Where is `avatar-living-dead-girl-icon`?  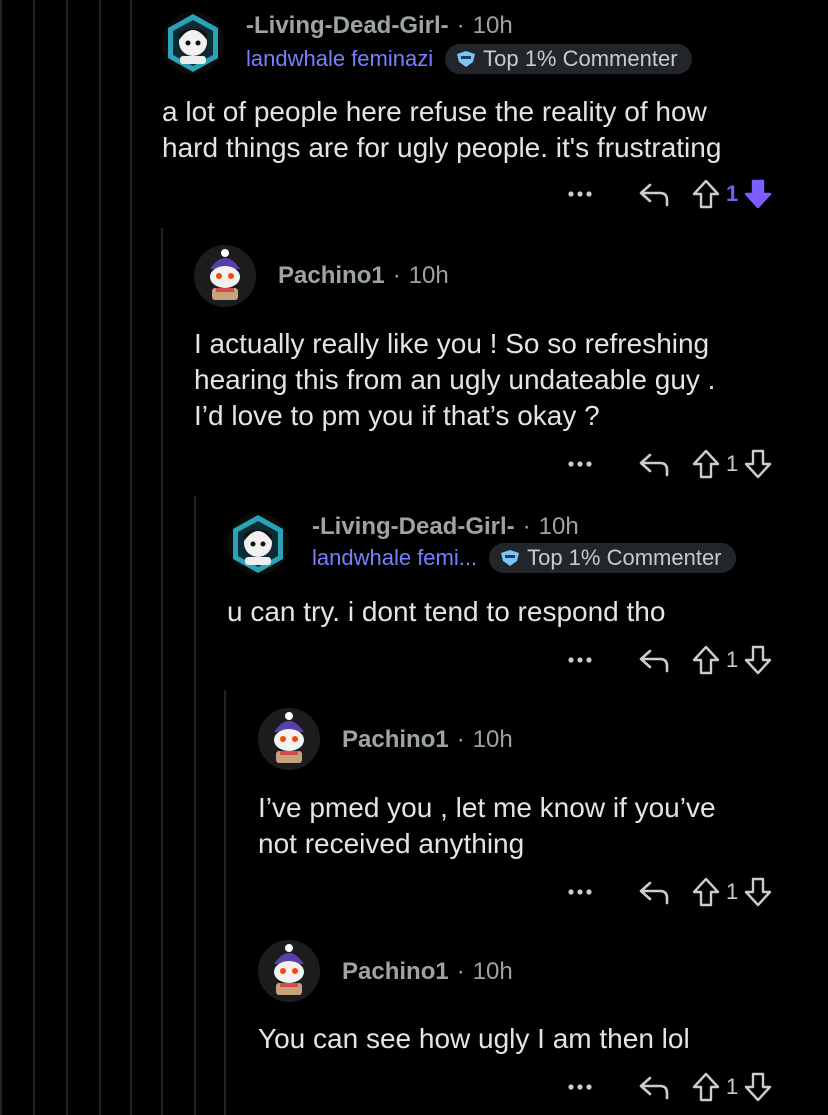 avatar-living-dead-girl-icon is located at coordinates (258, 544).